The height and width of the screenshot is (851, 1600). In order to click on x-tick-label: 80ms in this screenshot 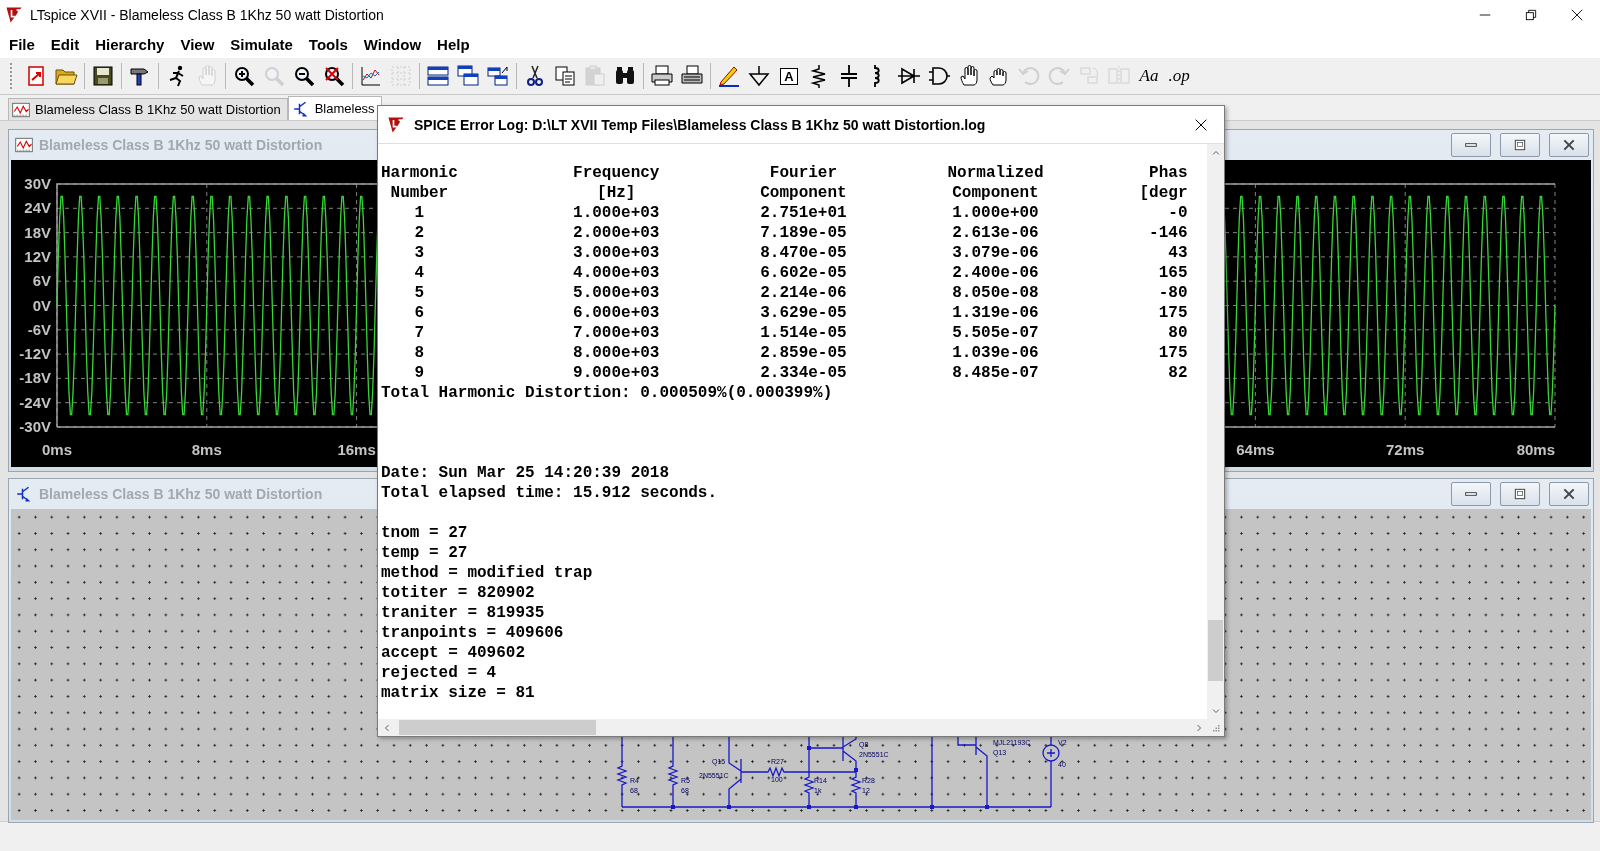, I will do `click(1535, 449)`.